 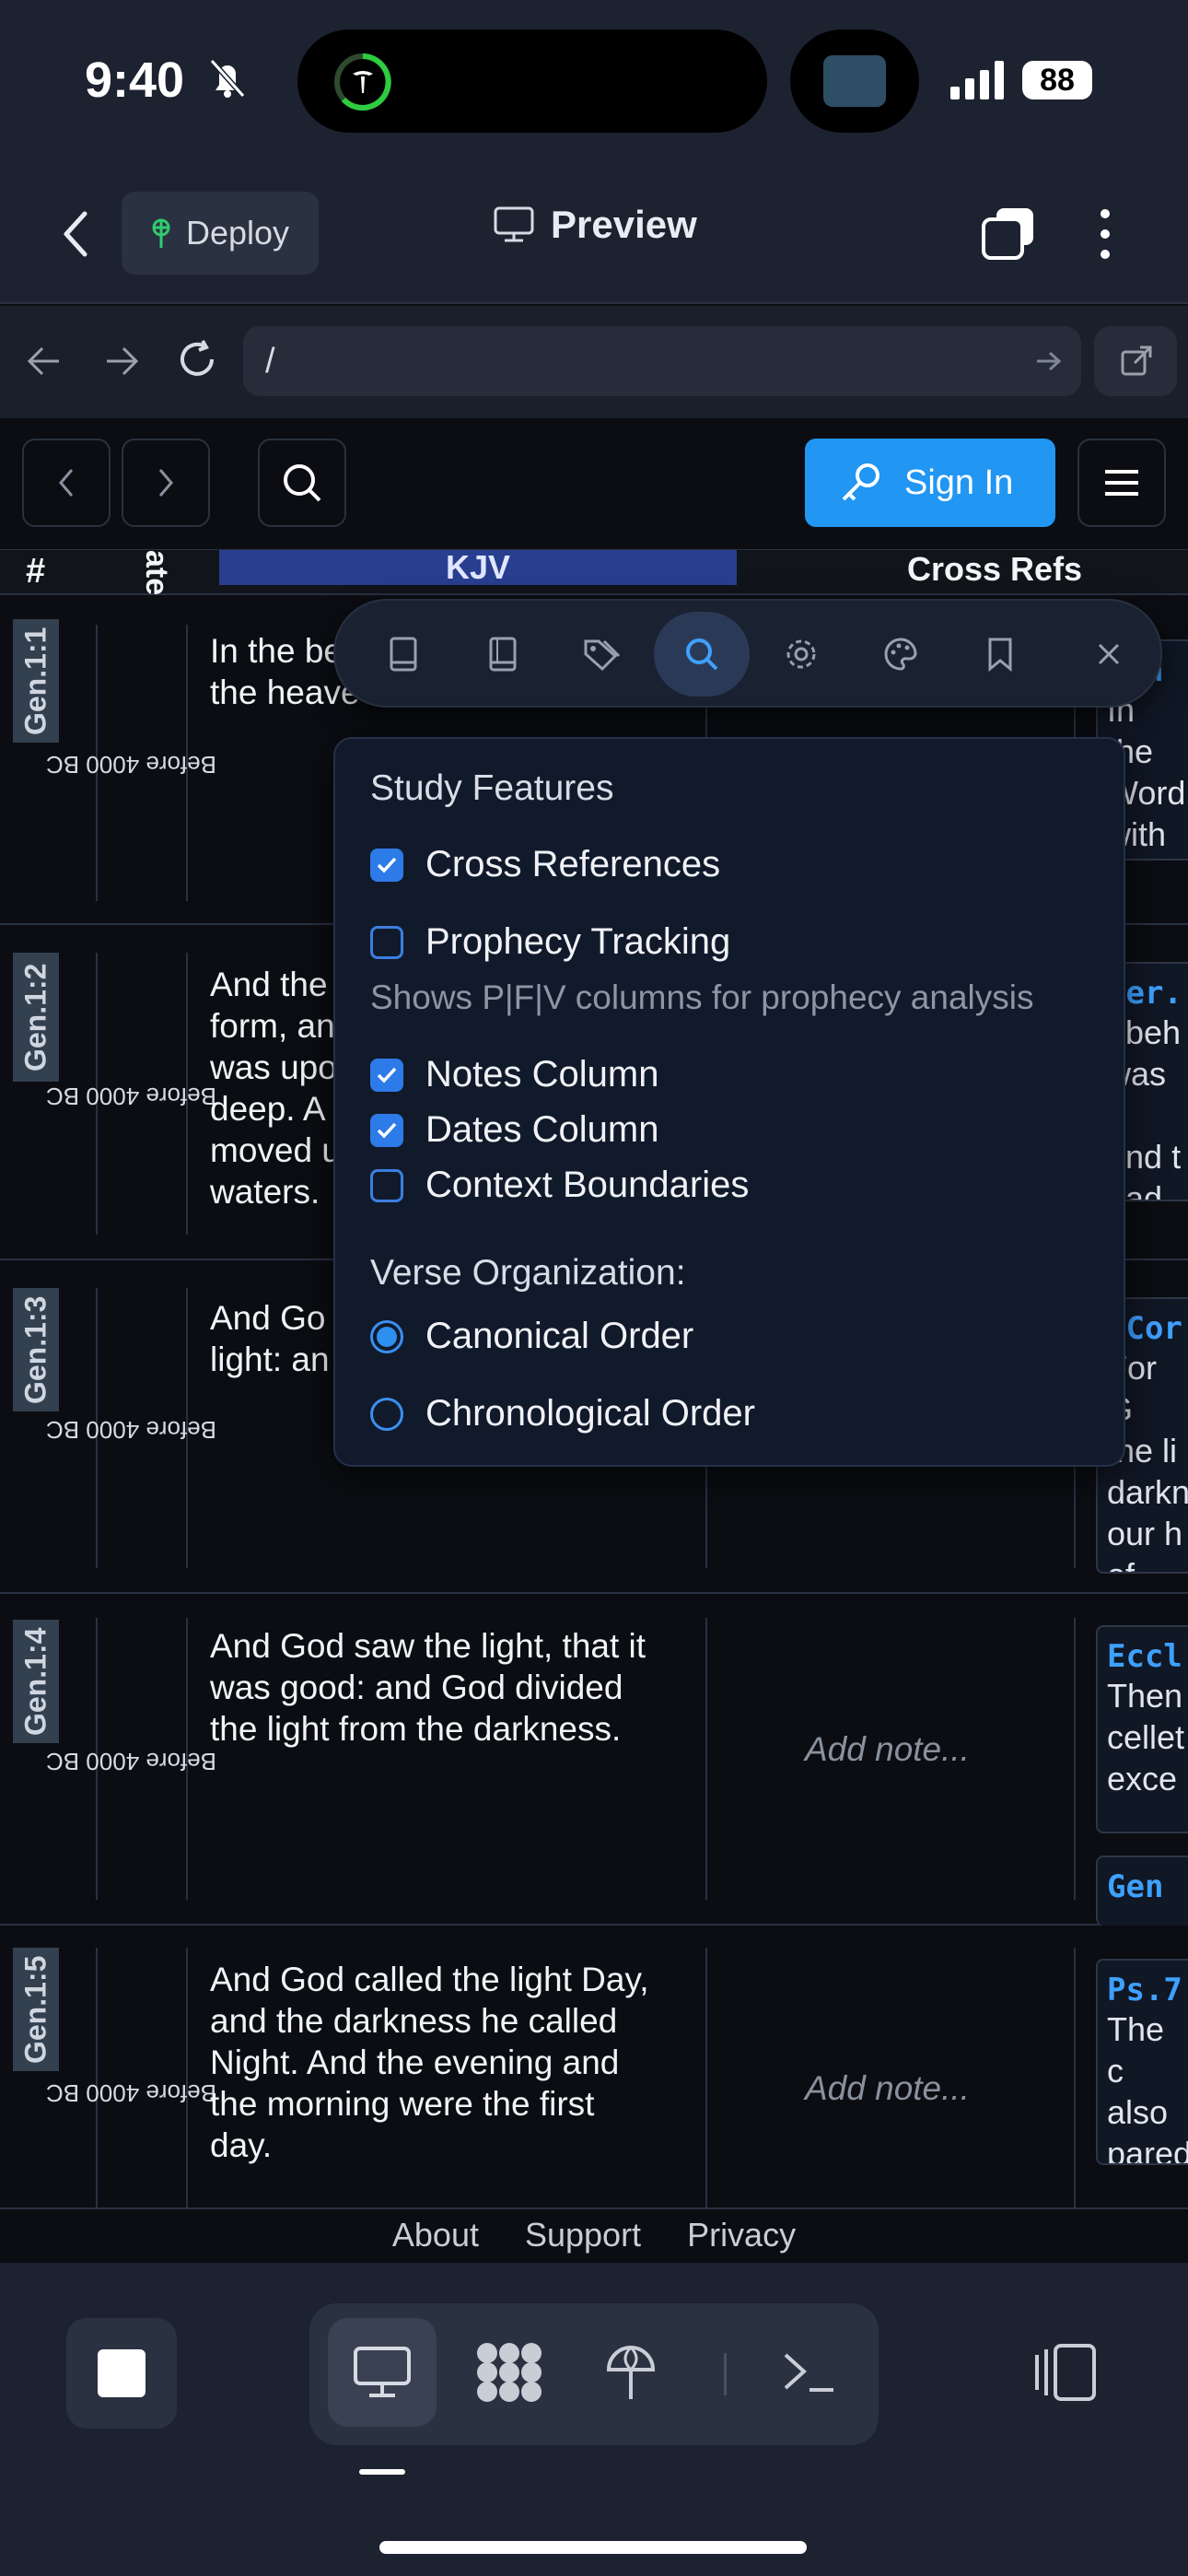 I want to click on prophecy-tracking-option: Prophecy Tracking, so click(x=550, y=942).